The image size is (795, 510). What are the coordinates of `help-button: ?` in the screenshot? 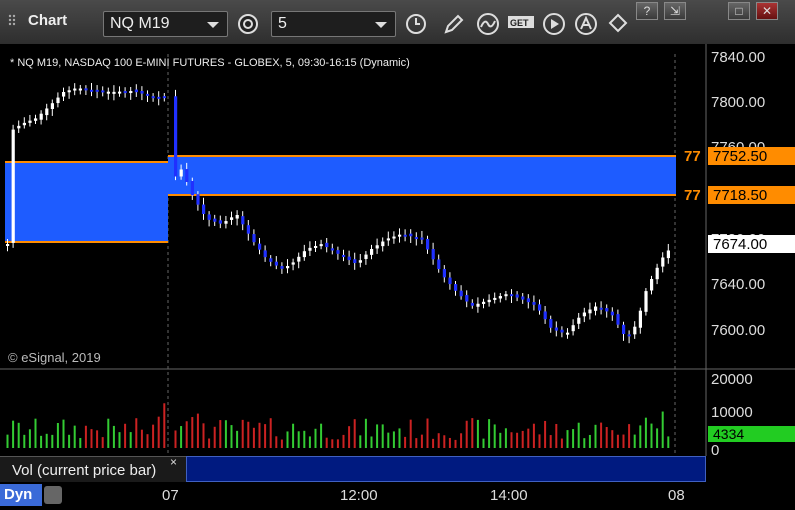 It's located at (647, 11).